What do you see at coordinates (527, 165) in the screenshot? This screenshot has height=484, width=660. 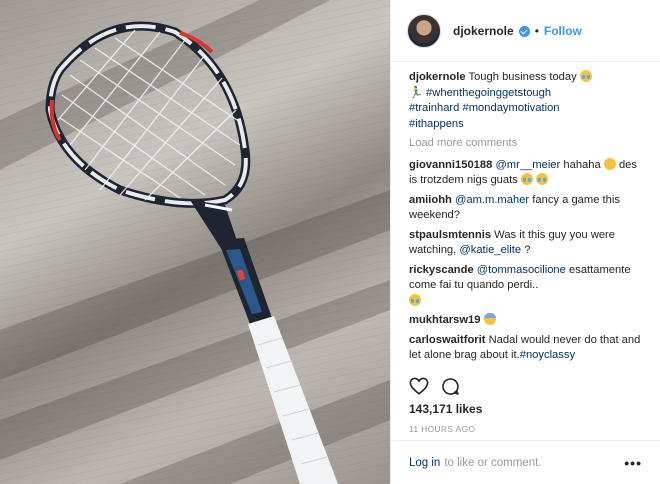 I see `mention-link: @mr__meier` at bounding box center [527, 165].